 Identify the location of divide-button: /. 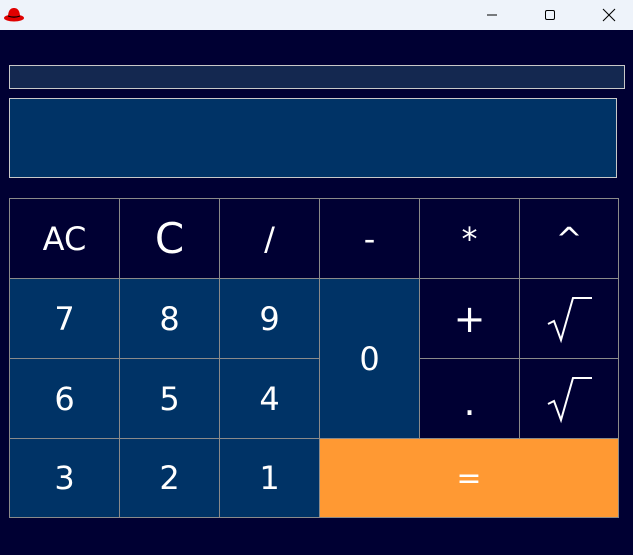
(269, 238).